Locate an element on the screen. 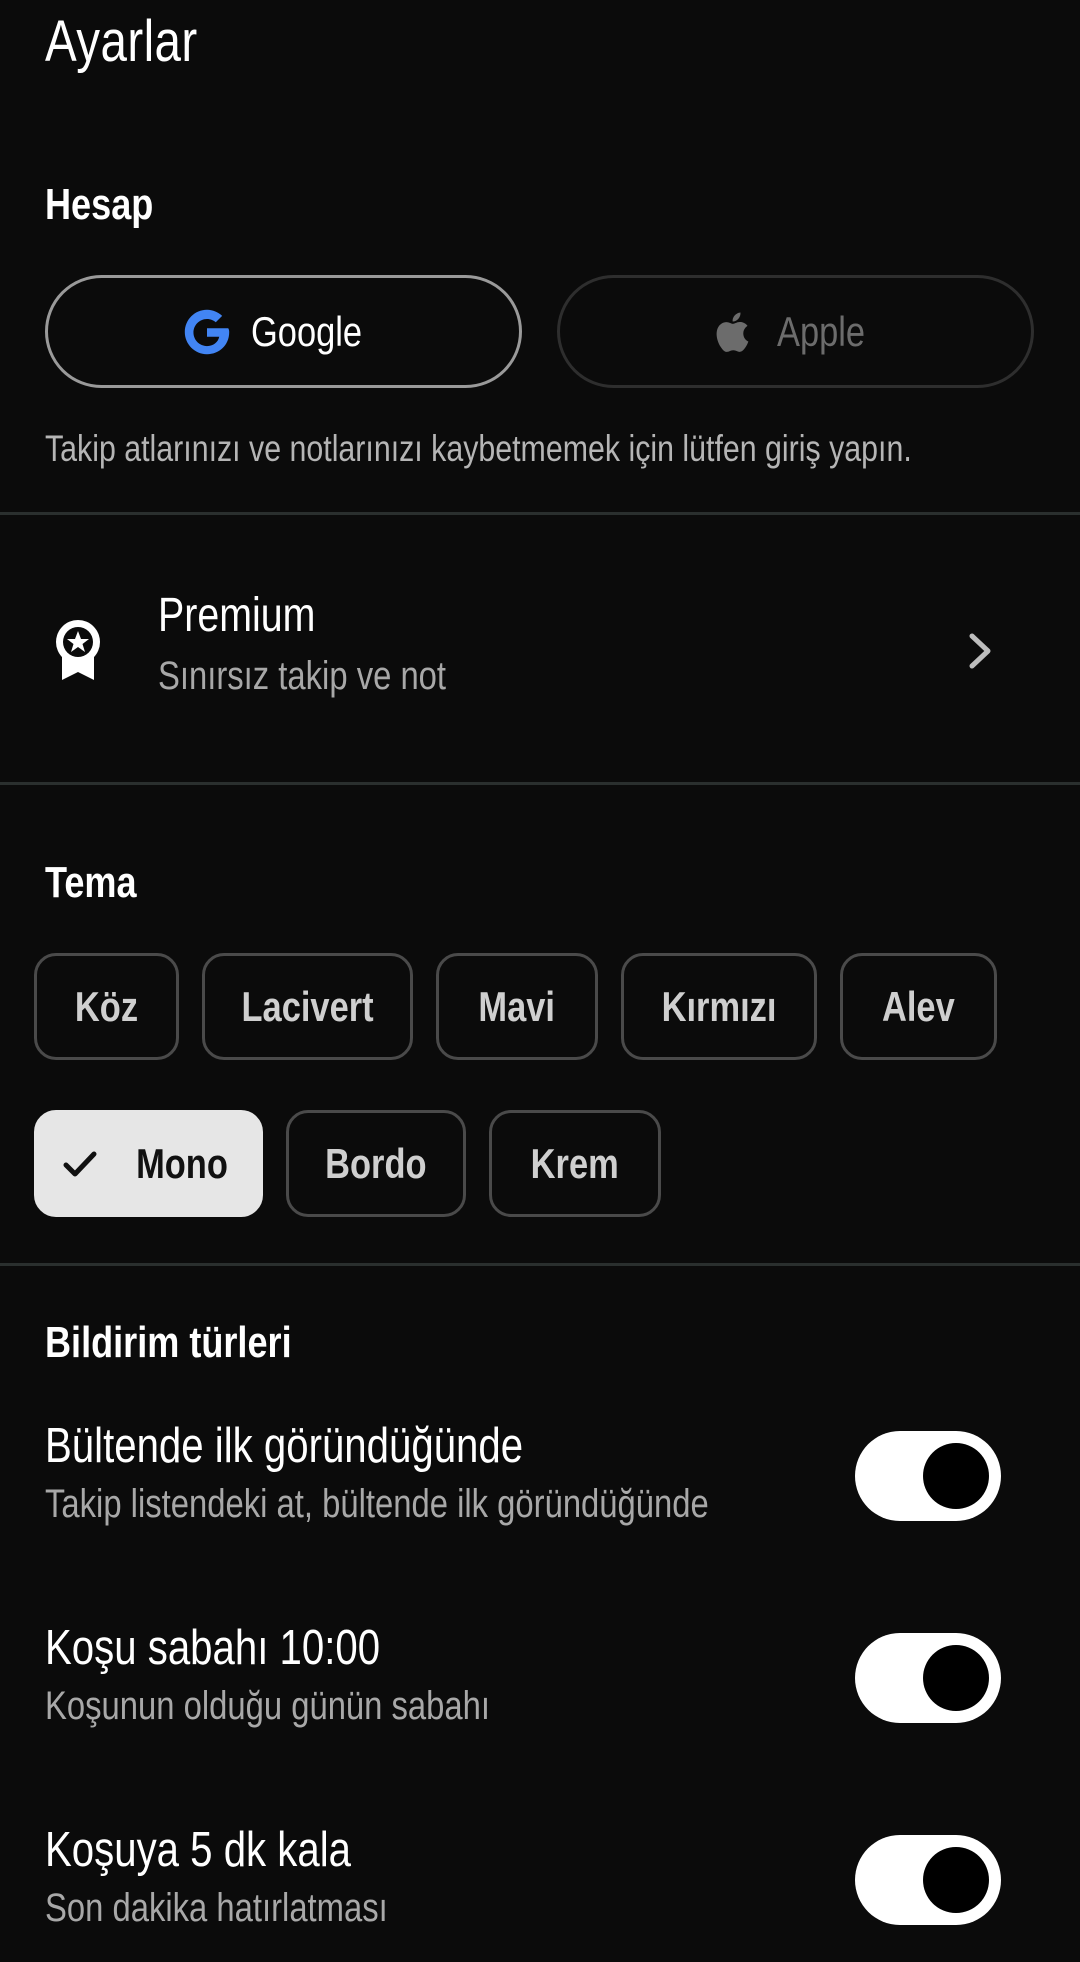  account-heading: Hesap is located at coordinates (99, 204).